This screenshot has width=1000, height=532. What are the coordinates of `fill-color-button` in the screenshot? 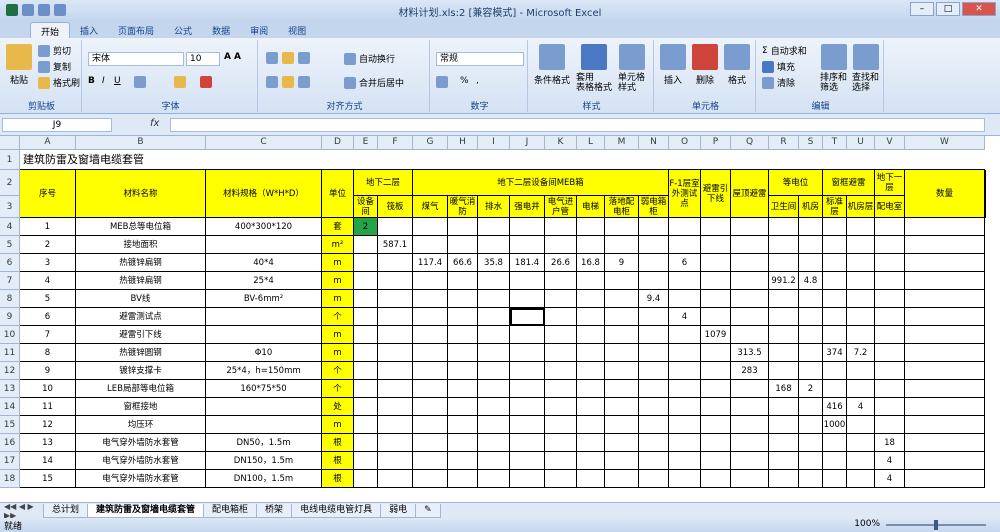 It's located at (180, 82).